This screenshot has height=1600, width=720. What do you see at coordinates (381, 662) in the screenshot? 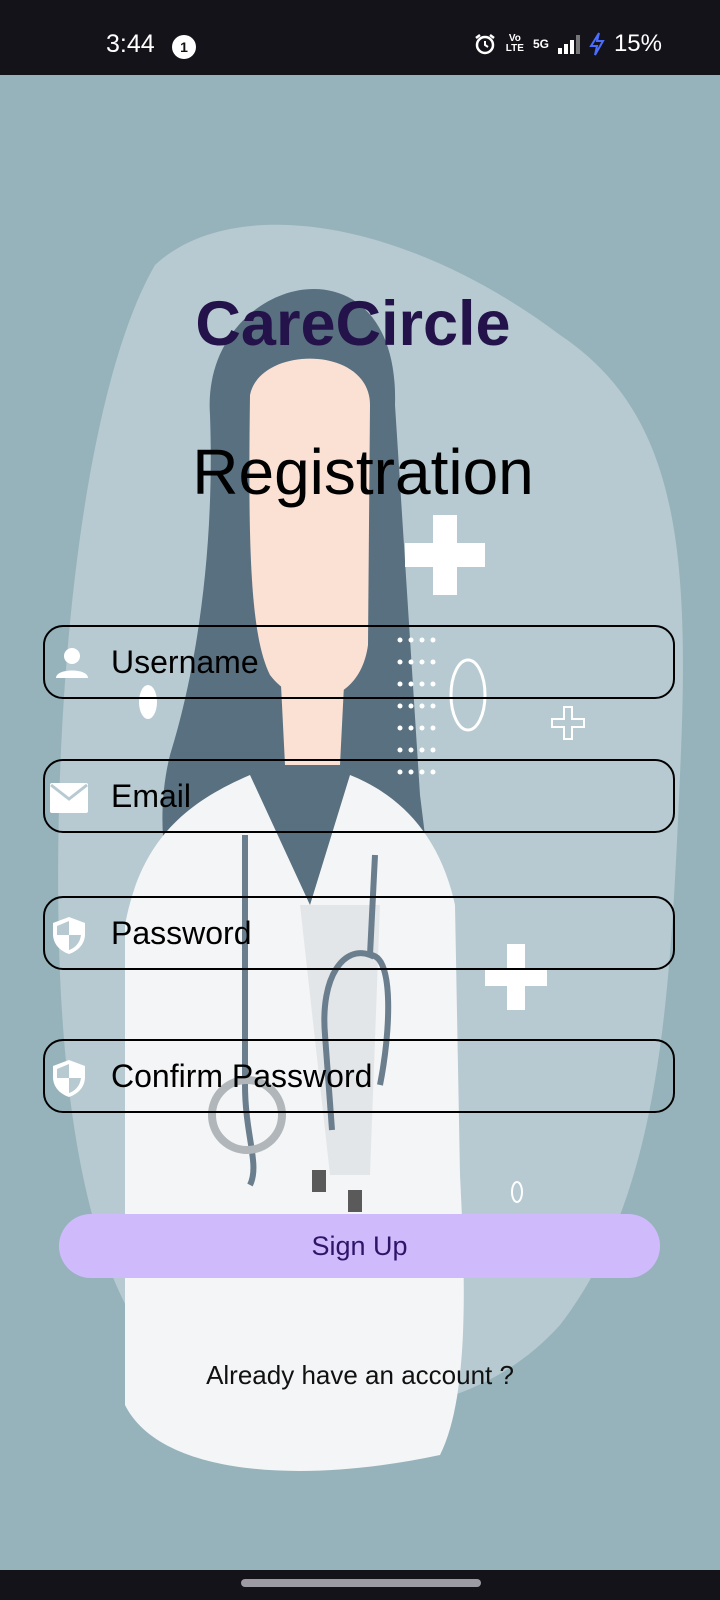
I see `username-input` at bounding box center [381, 662].